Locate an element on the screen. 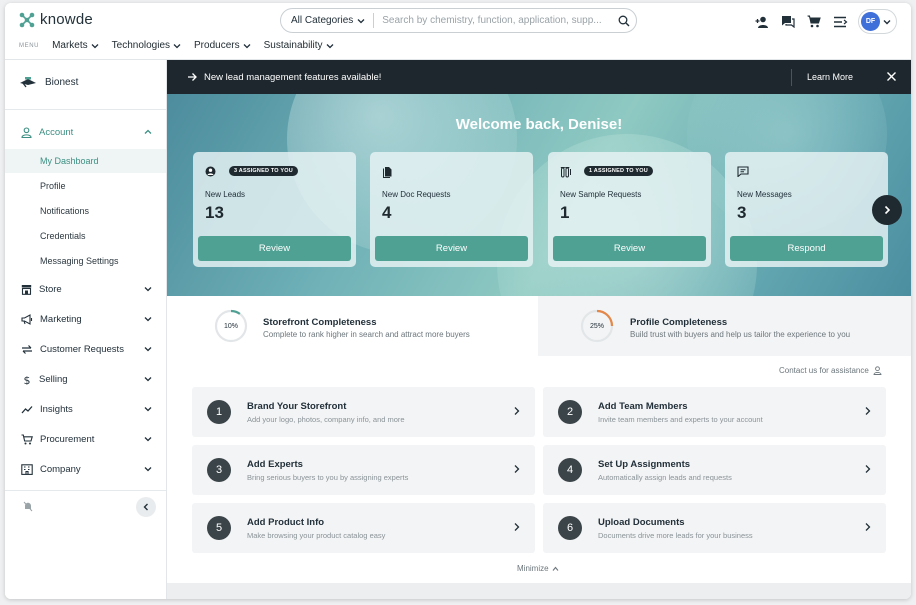  stat-card-doc-requests: New Doc Requests 4 Review is located at coordinates (451, 209).